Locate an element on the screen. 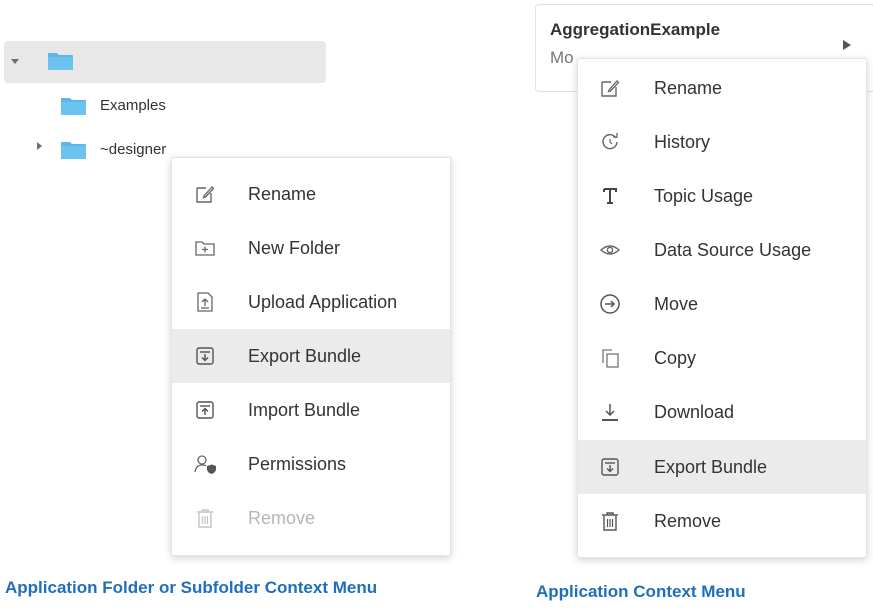  menu-item-label: Copy is located at coordinates (675, 357).